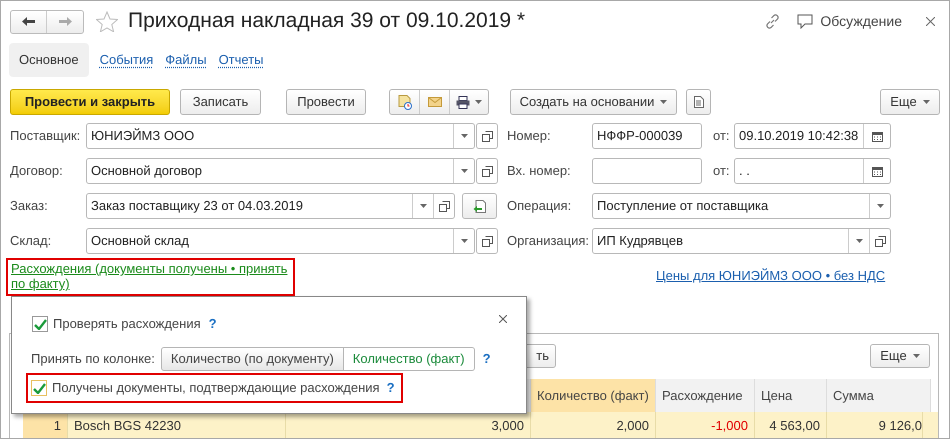  Describe the element at coordinates (280, 171) in the screenshot. I see `input-field: Основной договор` at that location.